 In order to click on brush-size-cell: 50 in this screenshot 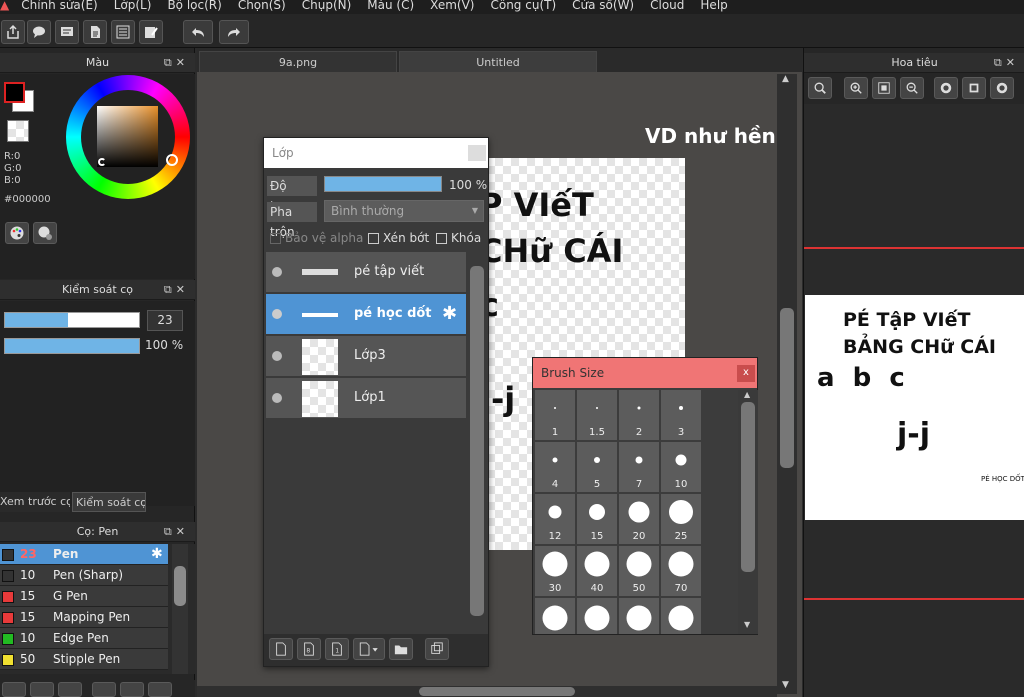, I will do `click(639, 571)`.